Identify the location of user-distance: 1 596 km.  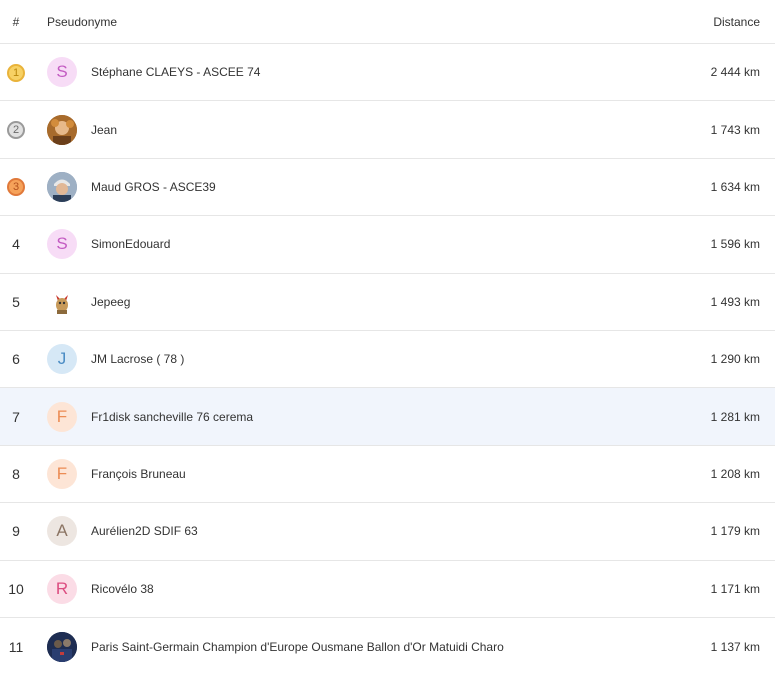
(735, 244).